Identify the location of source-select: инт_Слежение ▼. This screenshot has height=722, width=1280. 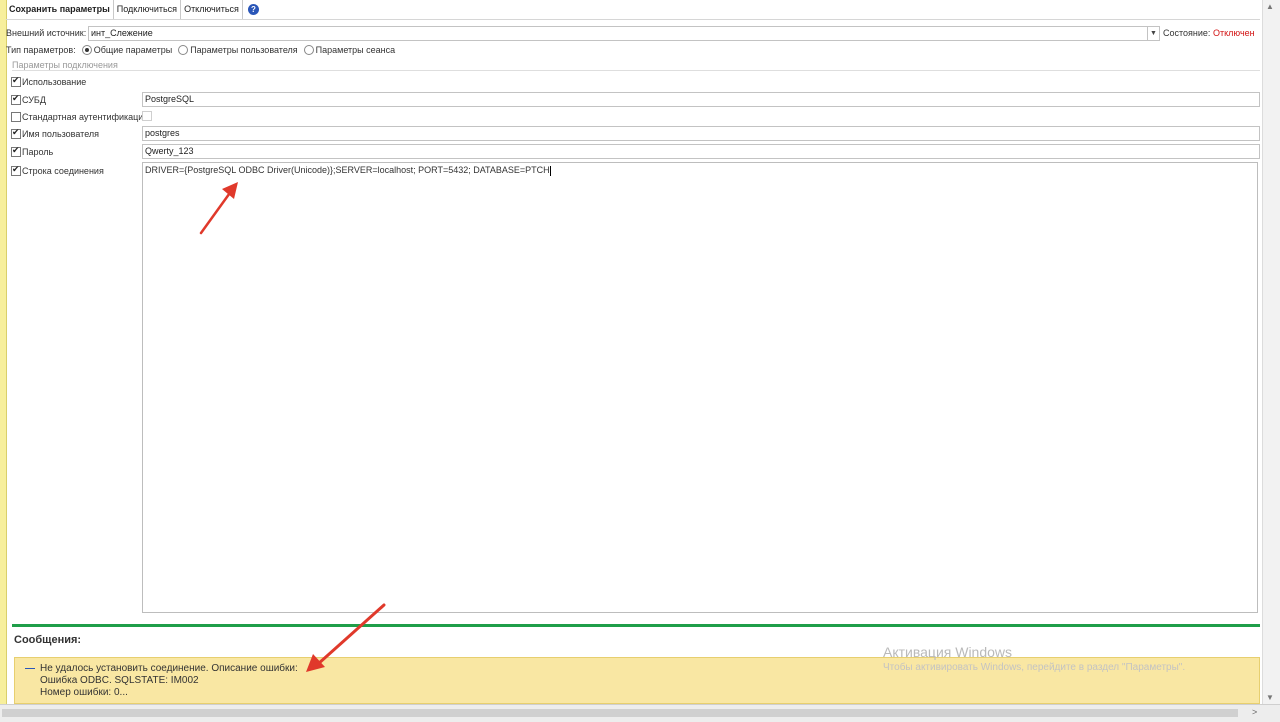
(624, 33).